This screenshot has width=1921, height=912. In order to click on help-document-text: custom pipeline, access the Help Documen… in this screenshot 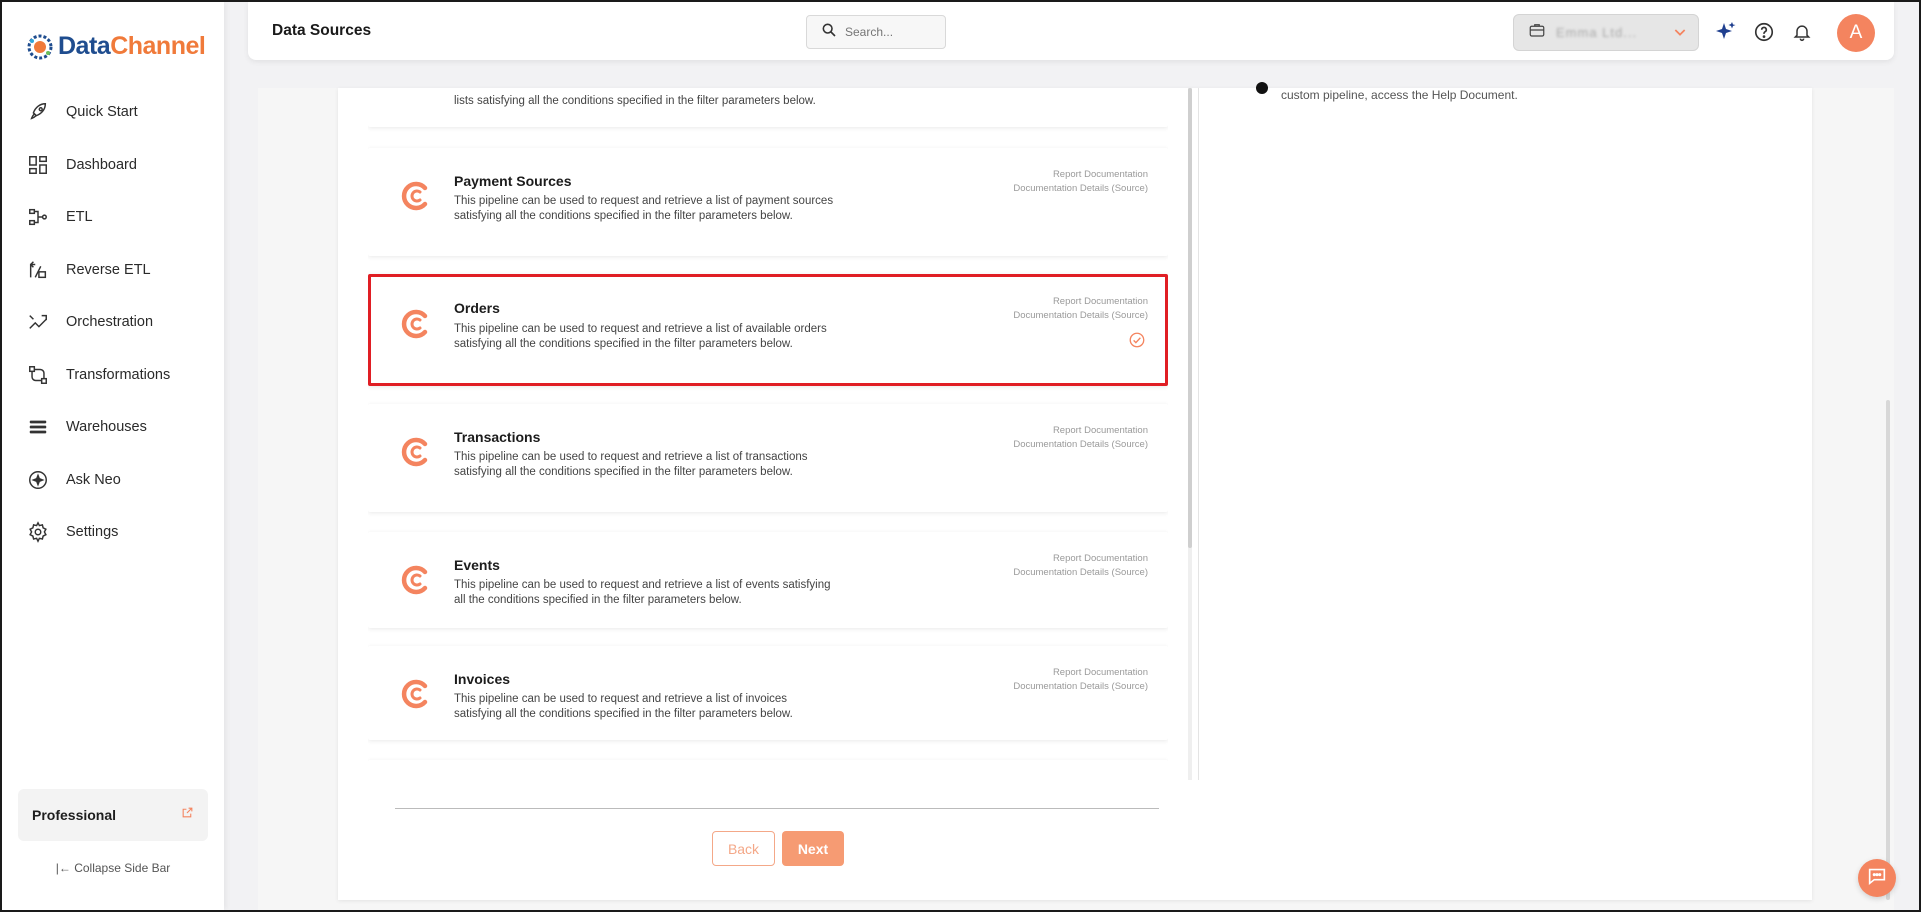, I will do `click(1399, 95)`.